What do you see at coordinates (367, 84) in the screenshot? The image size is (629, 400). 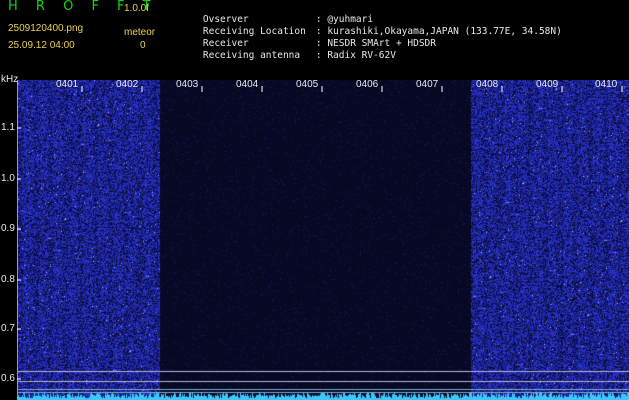 I see `x-tick-label: 0406` at bounding box center [367, 84].